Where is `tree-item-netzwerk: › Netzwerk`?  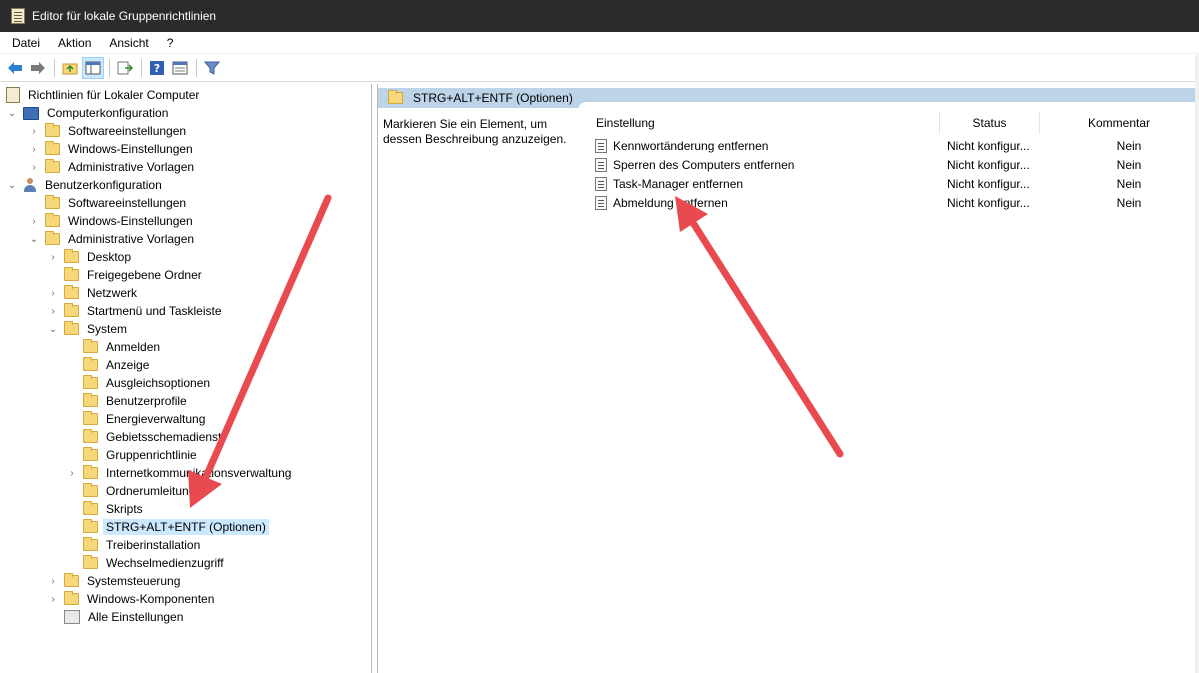 tree-item-netzwerk: › Netzwerk is located at coordinates (93, 293).